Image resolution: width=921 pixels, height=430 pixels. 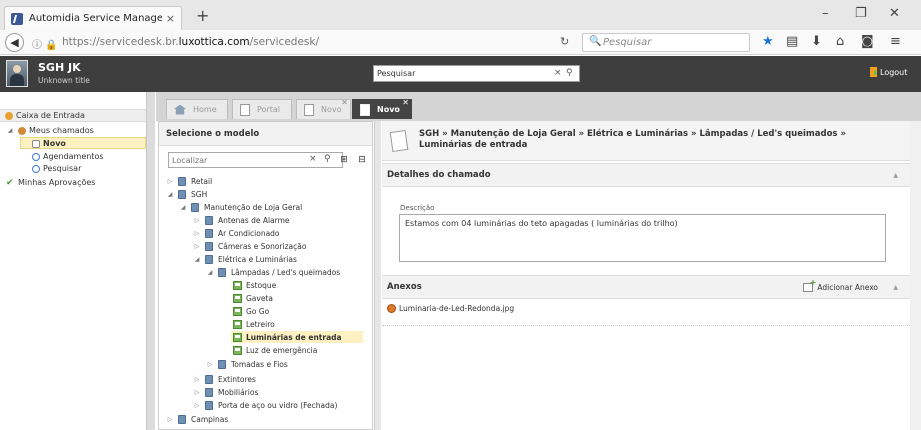 What do you see at coordinates (273, 272) in the screenshot?
I see `tree-node: ◢ Lâmpadas / Led's queimados` at bounding box center [273, 272].